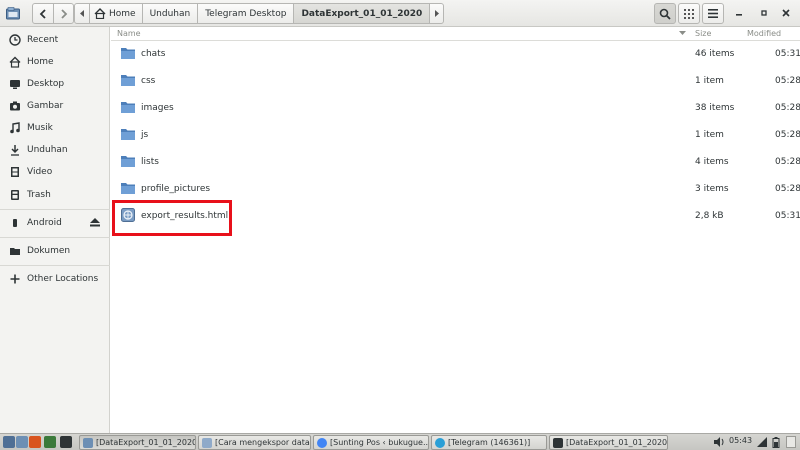 Image resolution: width=800 pixels, height=450 pixels. I want to click on breadcrumb-home: Home, so click(115, 13).